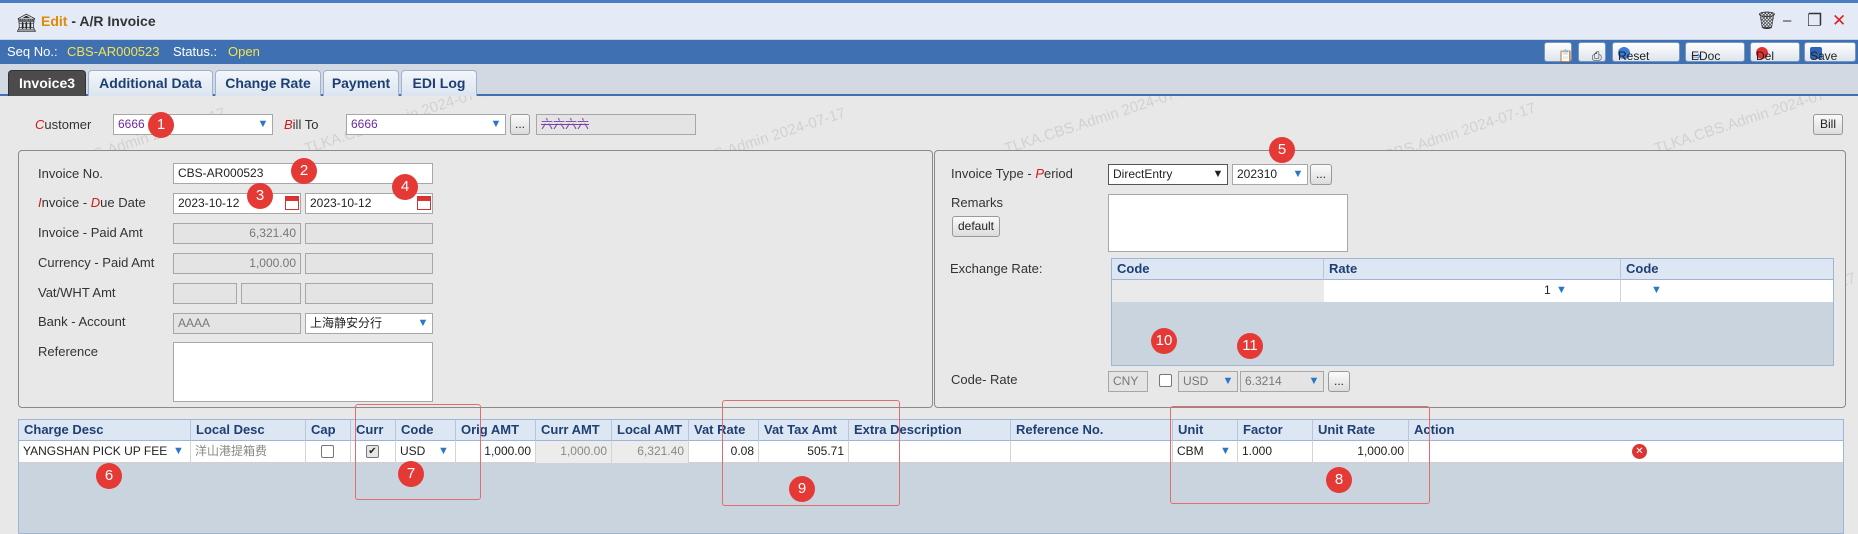 Image resolution: width=1858 pixels, height=534 pixels. I want to click on default-button: default, so click(976, 226).